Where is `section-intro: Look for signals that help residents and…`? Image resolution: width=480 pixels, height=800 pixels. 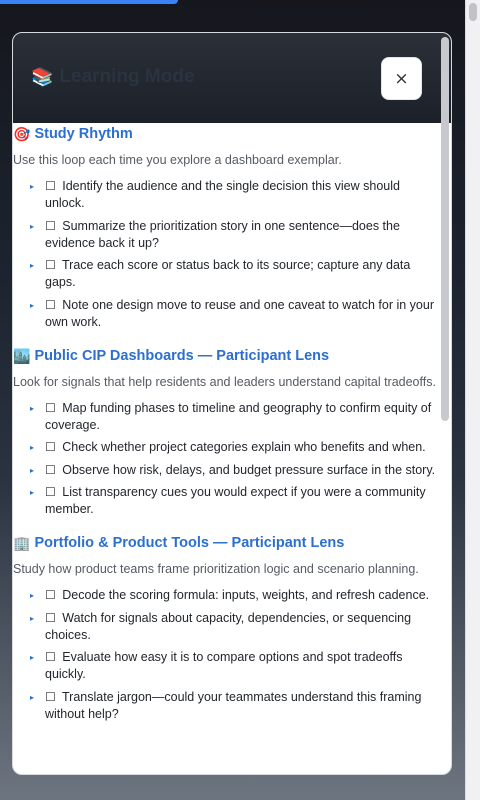 section-intro: Look for signals that help residents and… is located at coordinates (224, 381).